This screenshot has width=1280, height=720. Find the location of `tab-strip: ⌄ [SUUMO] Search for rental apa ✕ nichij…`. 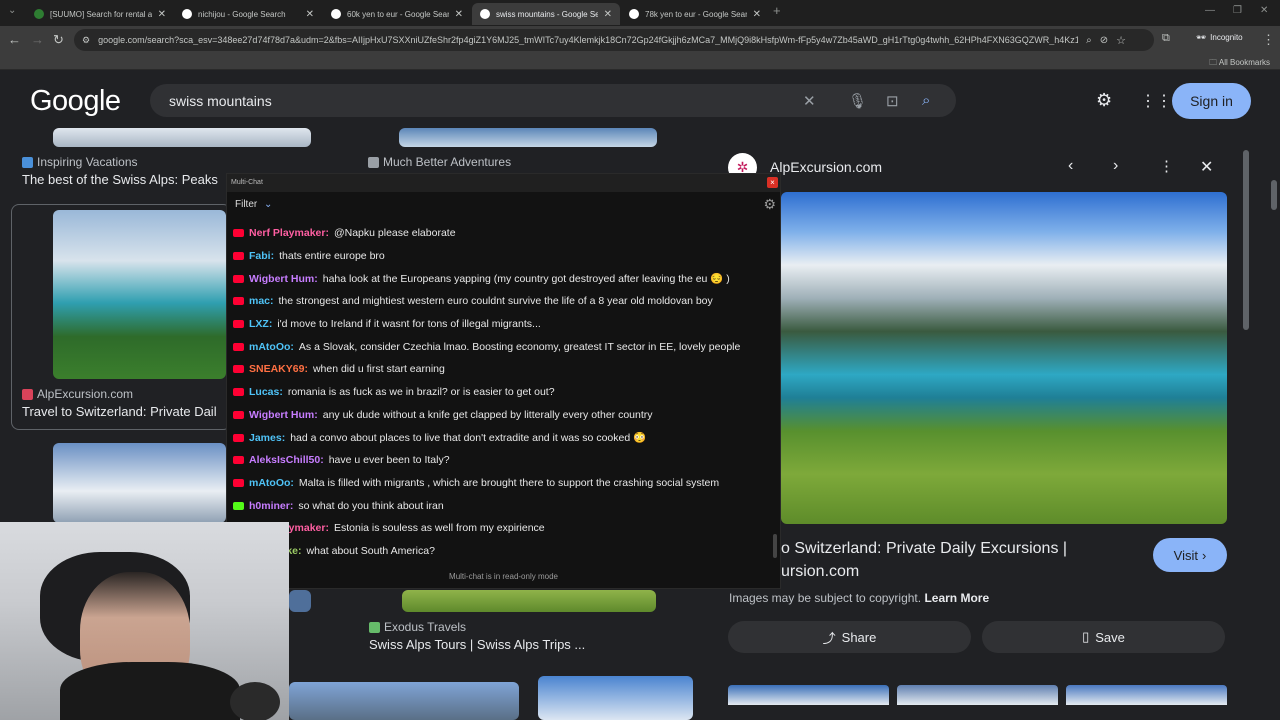

tab-strip: ⌄ [SUUMO] Search for rental apa ✕ nichij… is located at coordinates (640, 13).